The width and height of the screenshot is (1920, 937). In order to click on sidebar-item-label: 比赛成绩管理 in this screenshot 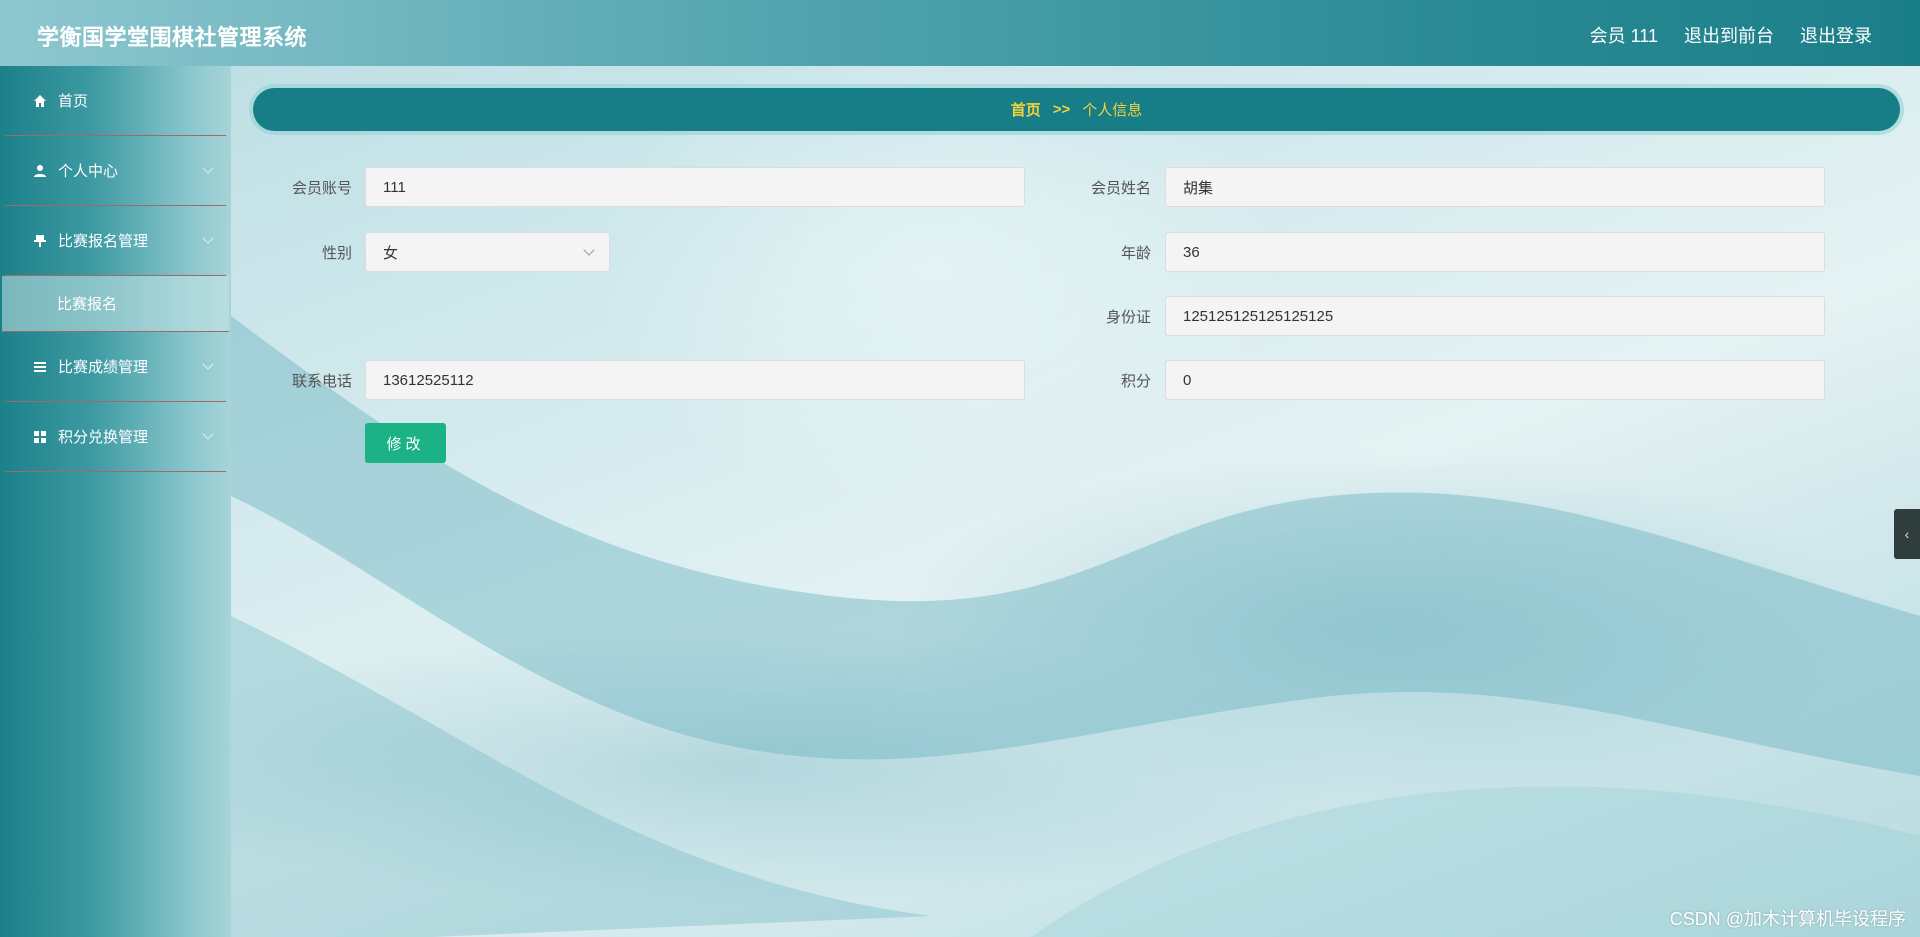, I will do `click(103, 367)`.